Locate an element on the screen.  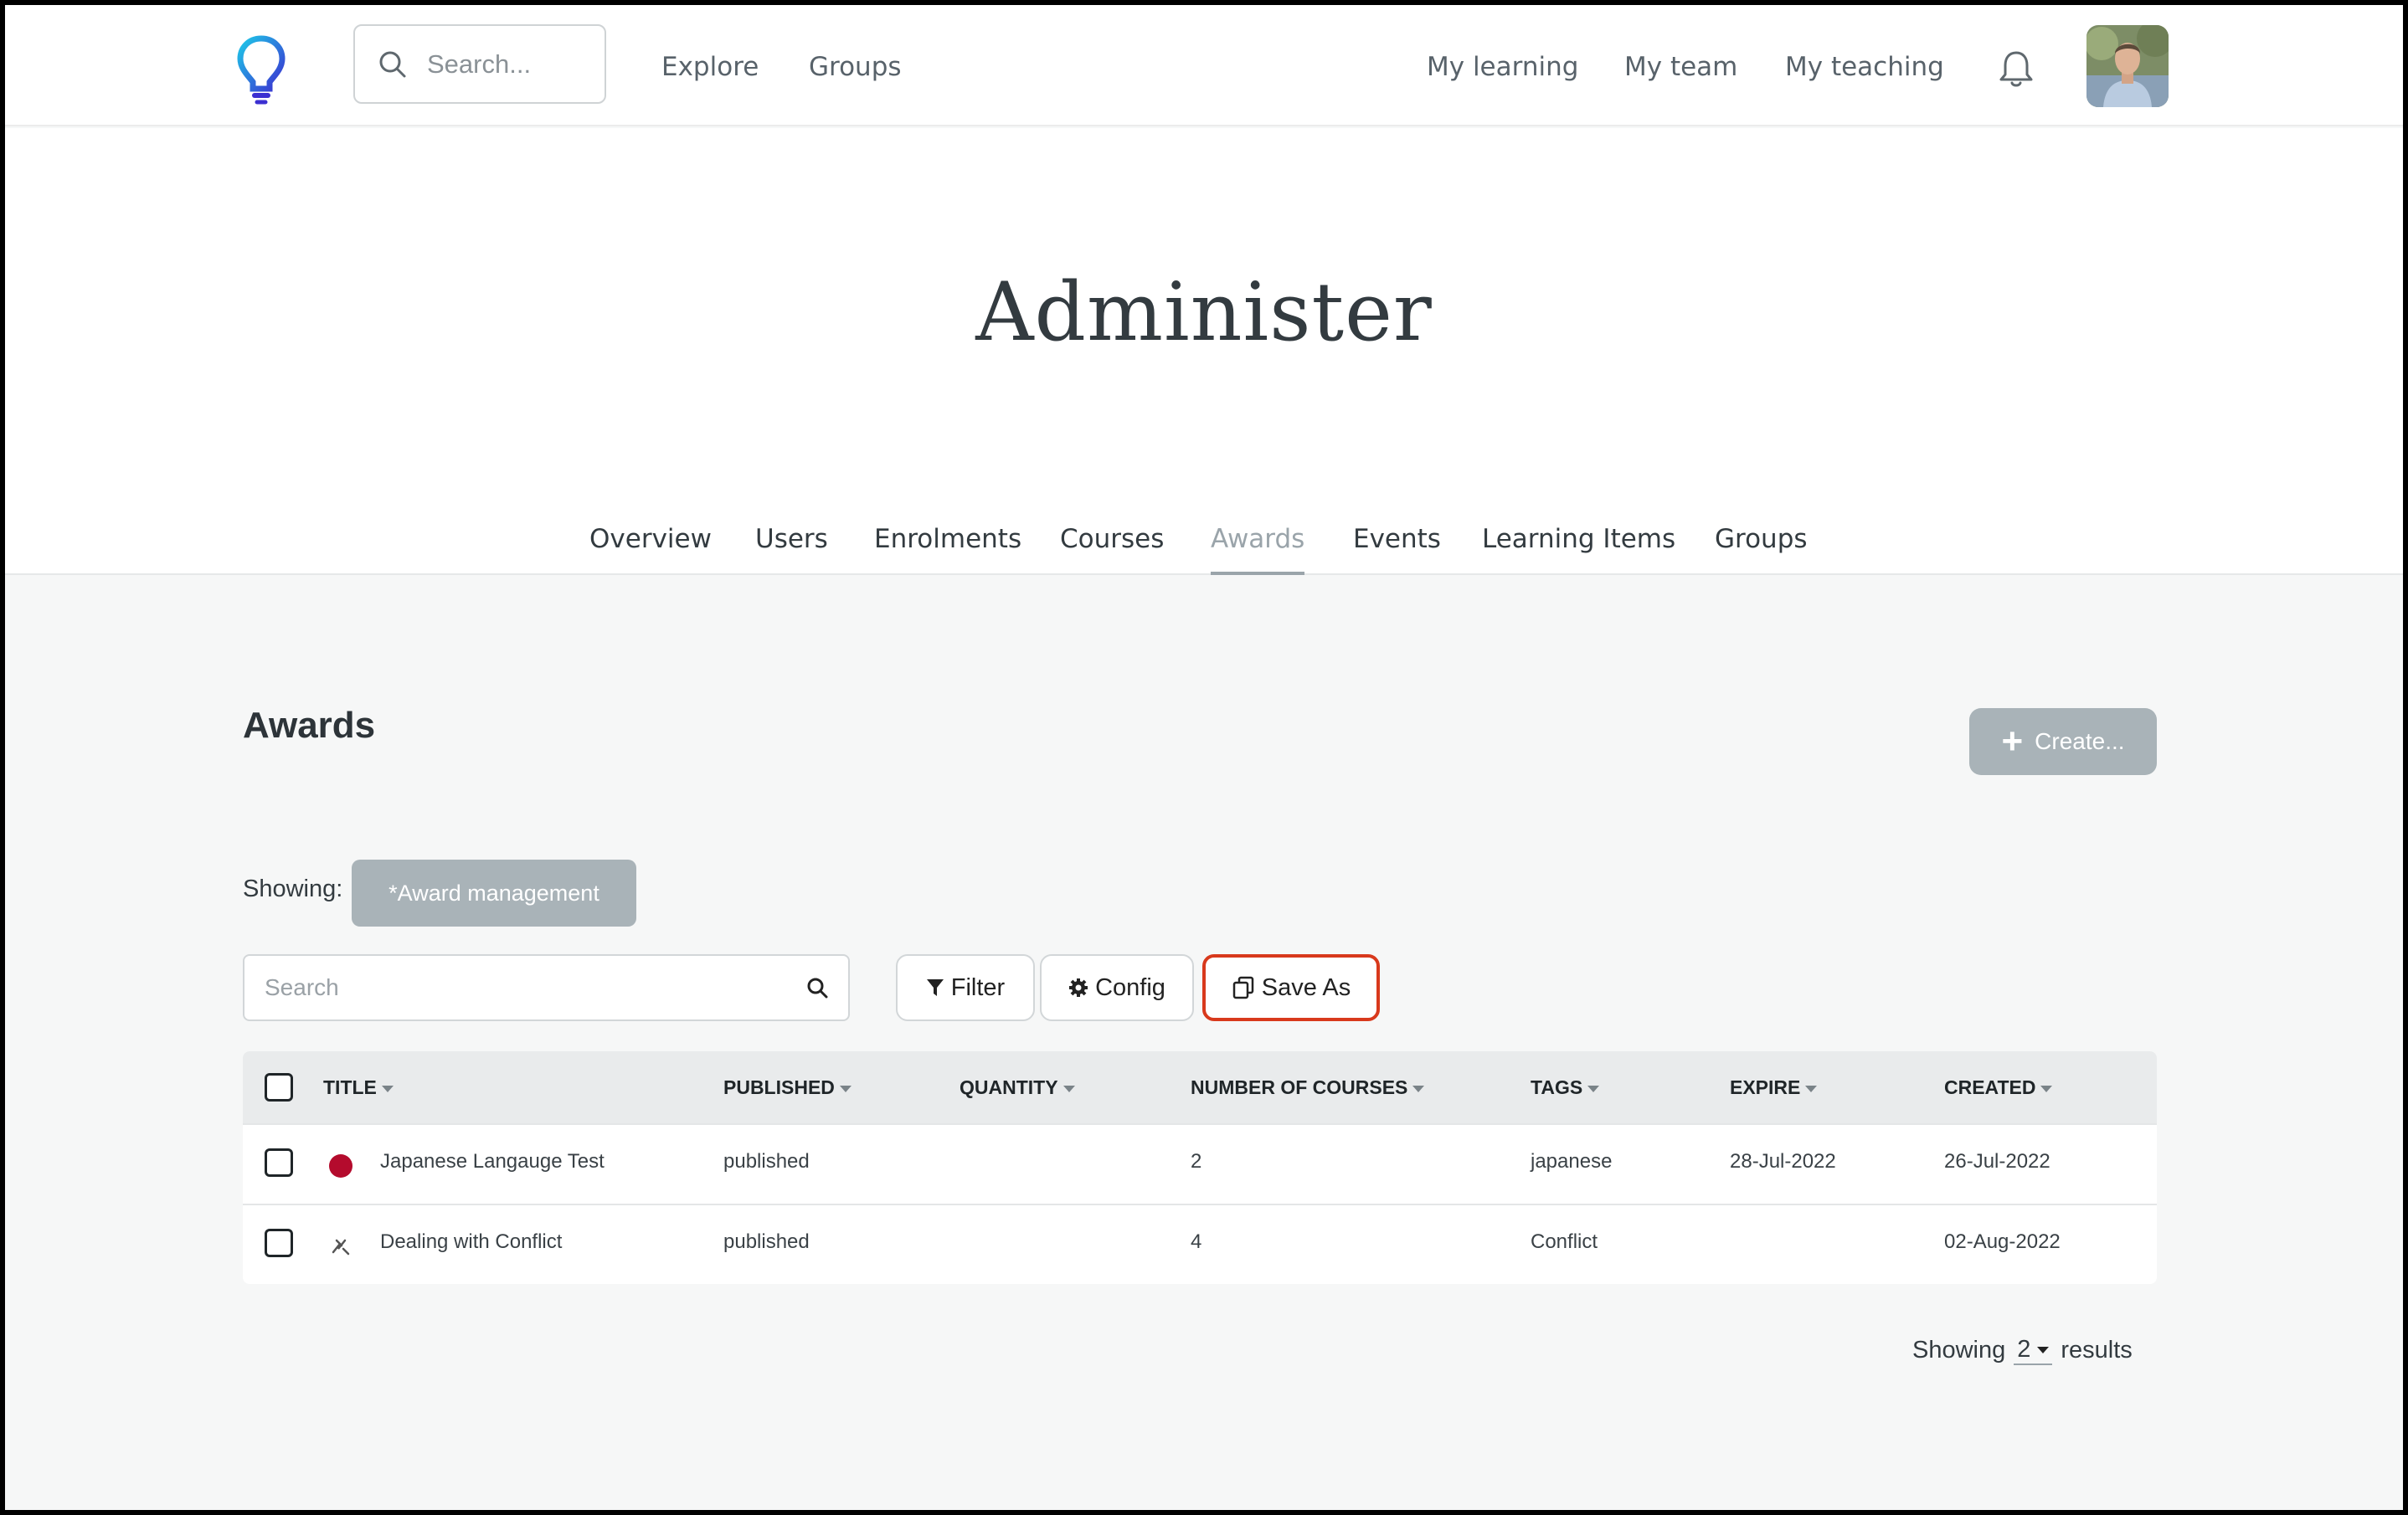
column-quantity-label: QUANTITY is located at coordinates (1009, 1087).